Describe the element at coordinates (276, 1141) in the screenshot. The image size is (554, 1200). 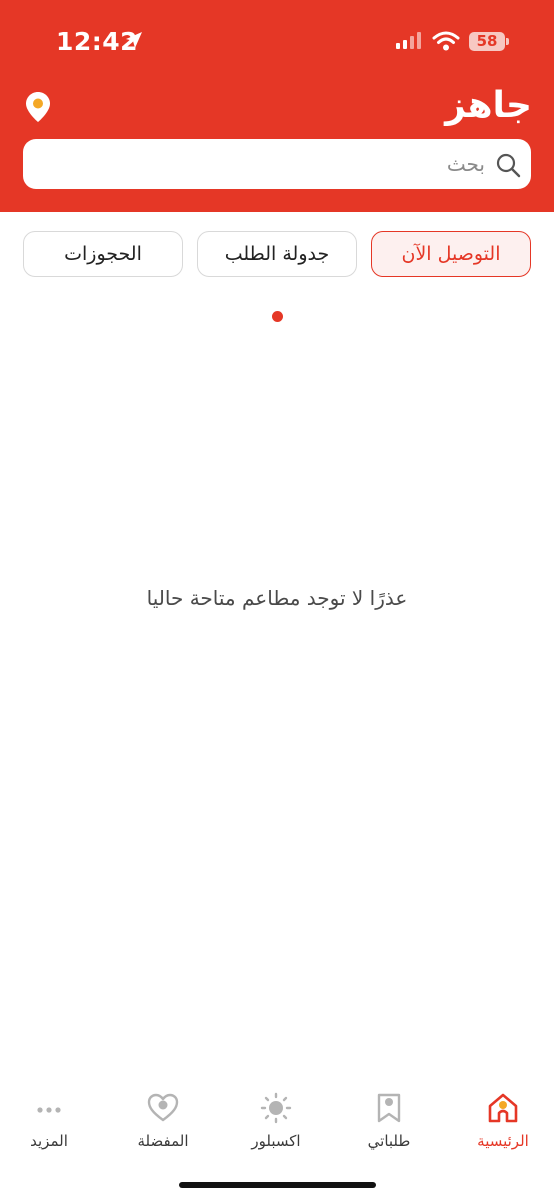
I see `nav-label-explore: اكسبلور` at that location.